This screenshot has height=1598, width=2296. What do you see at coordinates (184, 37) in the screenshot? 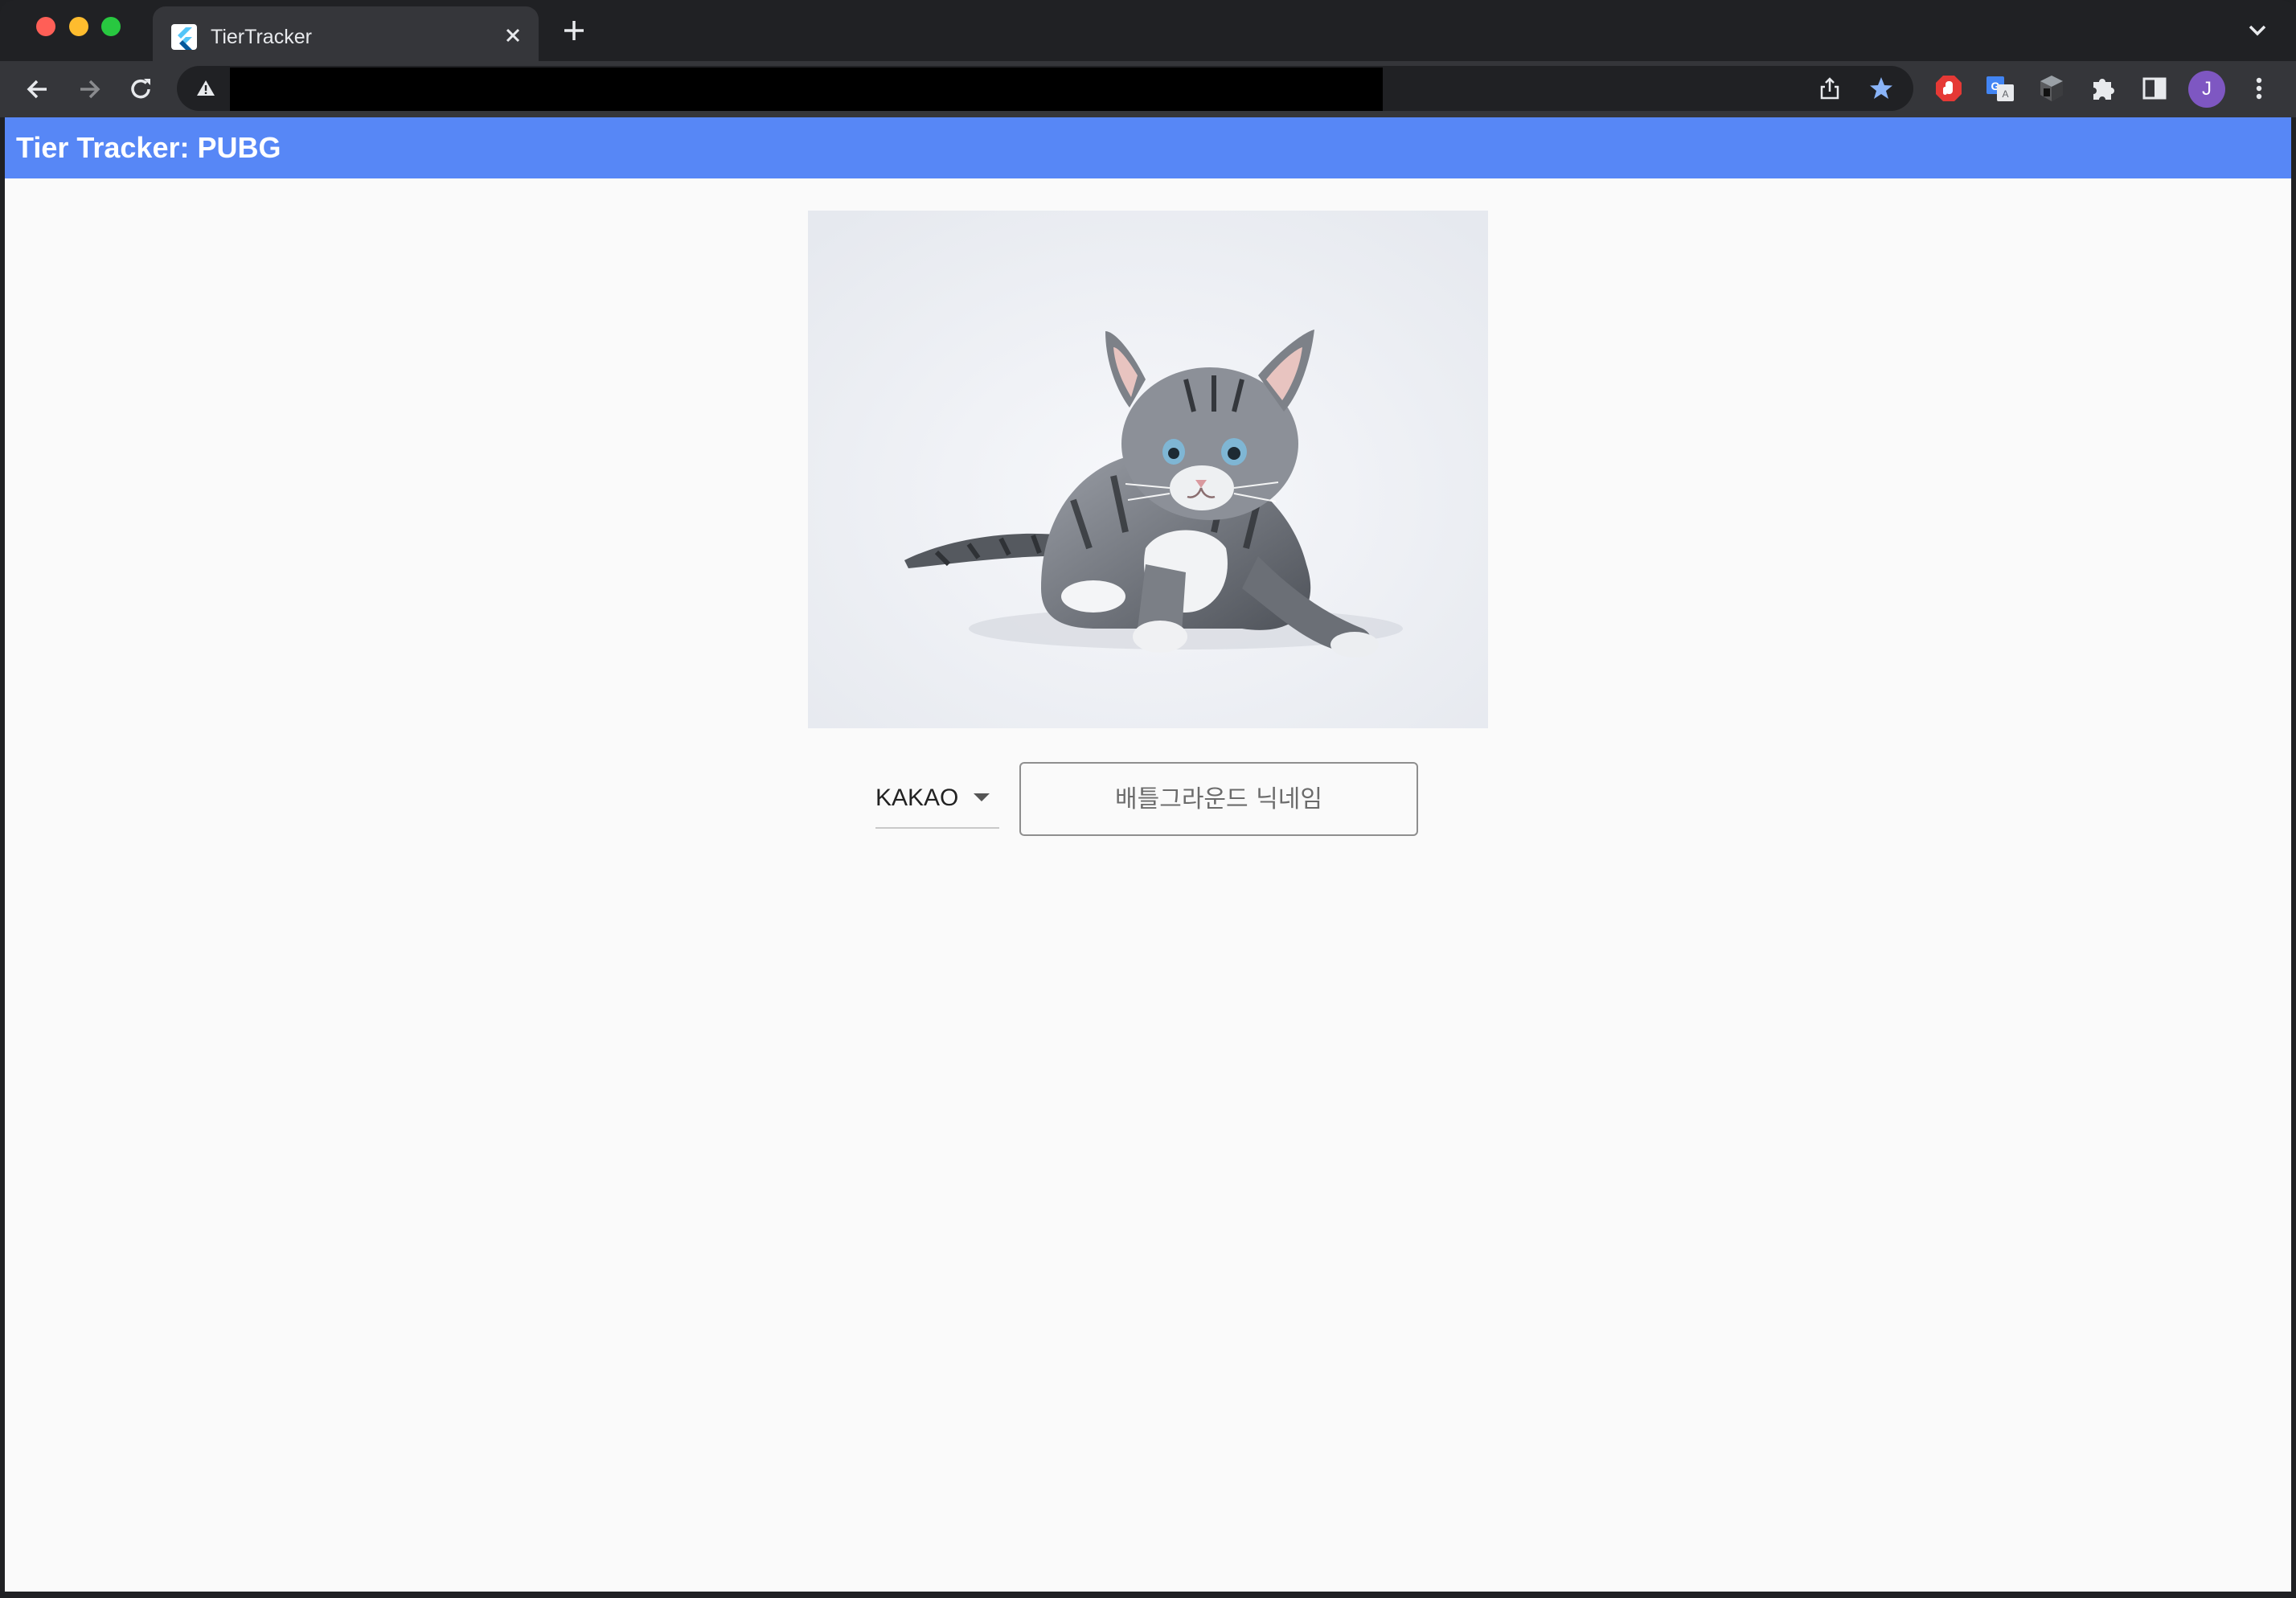
I see `flutter-favicon-icon` at bounding box center [184, 37].